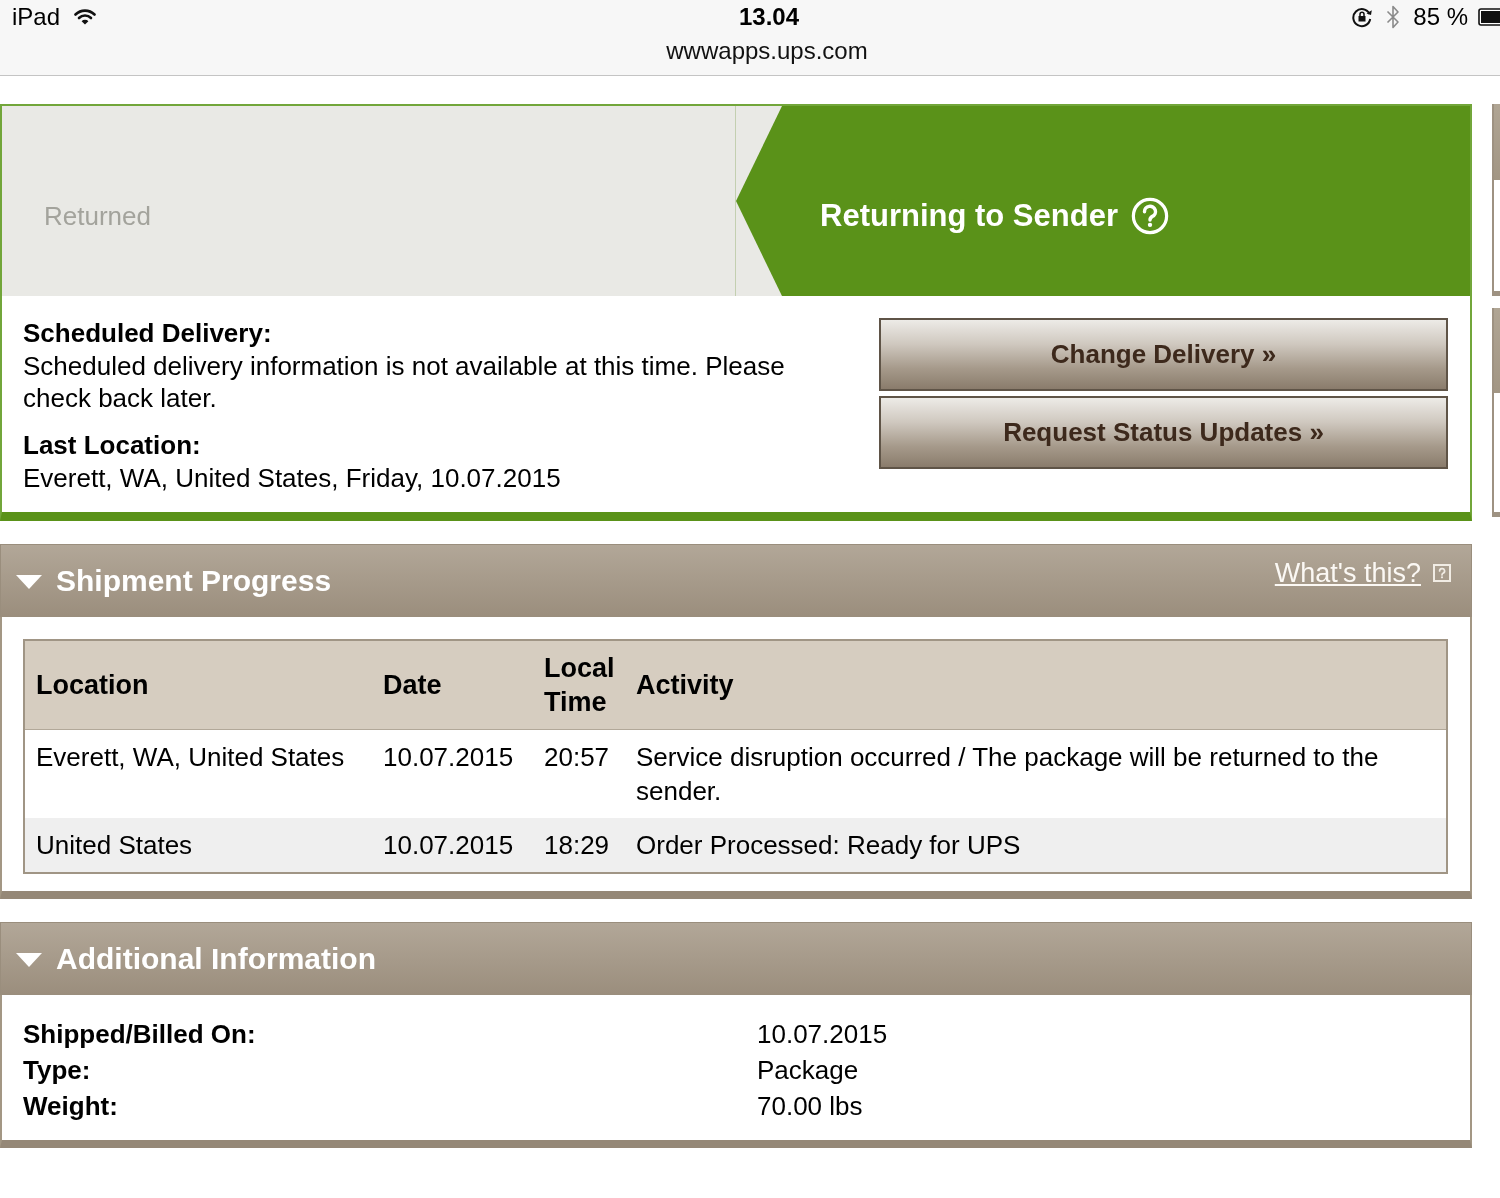 The height and width of the screenshot is (1198, 1500). What do you see at coordinates (292, 478) in the screenshot?
I see `detail-text: Everett, WA, United States, Friday, 10.07.2015` at bounding box center [292, 478].